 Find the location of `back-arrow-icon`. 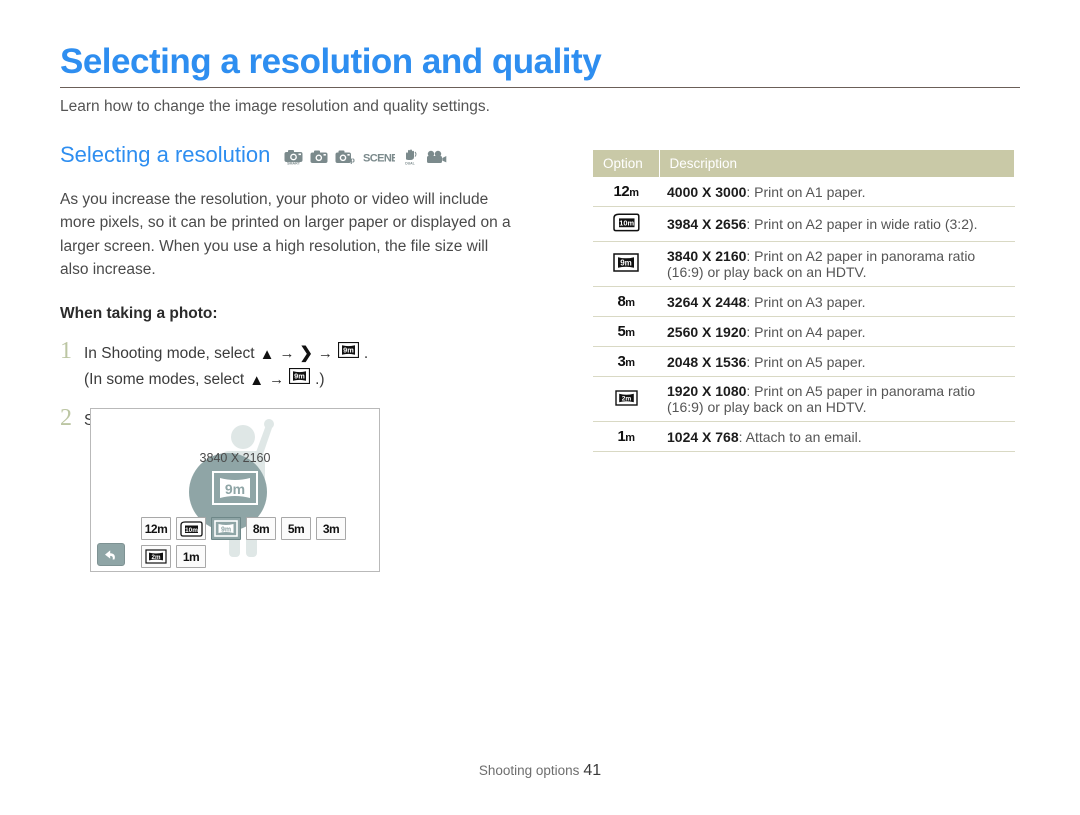

back-arrow-icon is located at coordinates (110, 554).